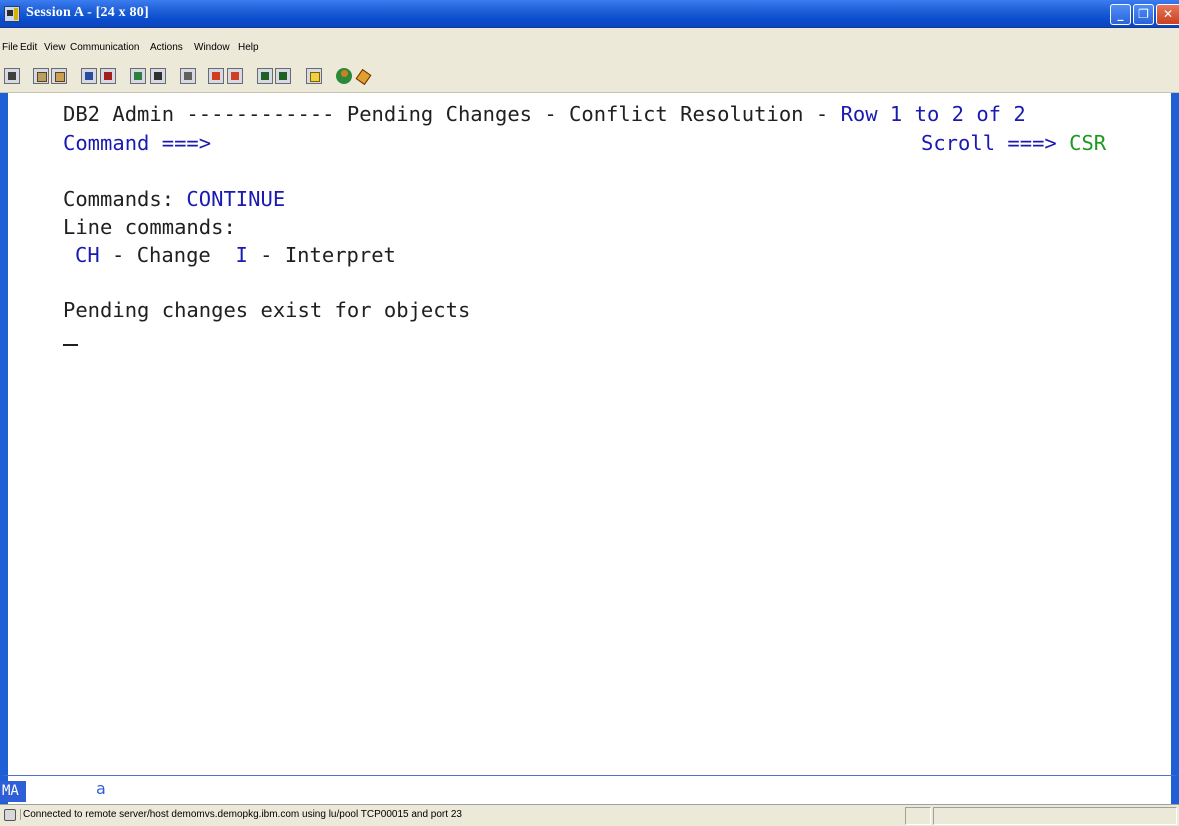 The height and width of the screenshot is (826, 1179). What do you see at coordinates (89, 76) in the screenshot?
I see `send-file-icon` at bounding box center [89, 76].